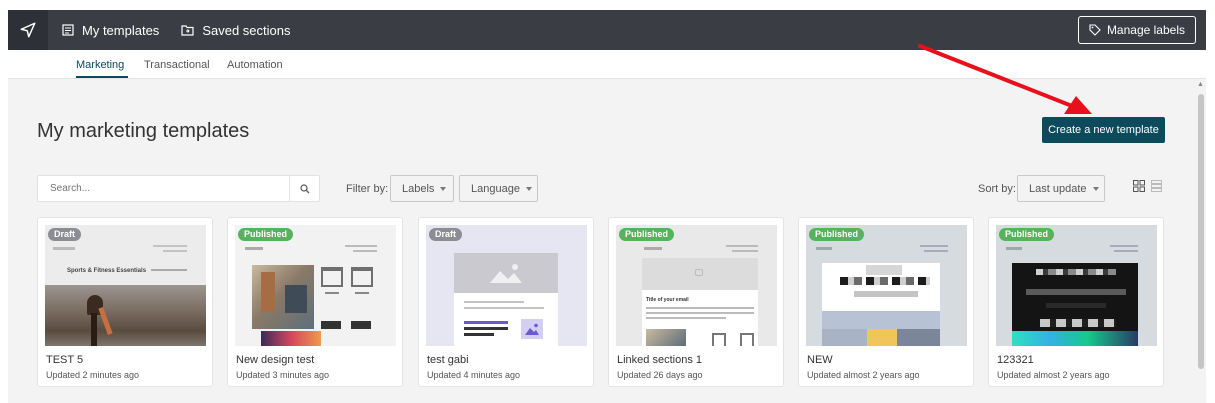 This screenshot has width=1215, height=403. I want to click on create-template-button: Create a new template, so click(1103, 130).